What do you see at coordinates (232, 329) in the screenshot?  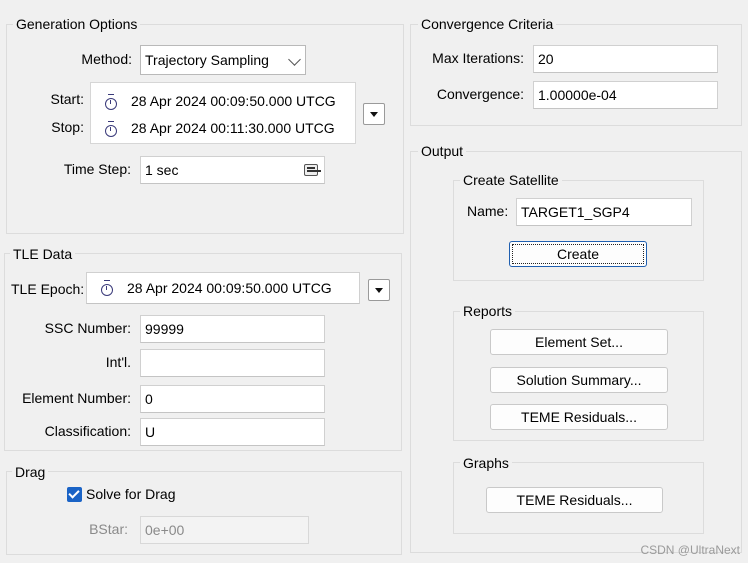 I see `ssc-number-field: 99999` at bounding box center [232, 329].